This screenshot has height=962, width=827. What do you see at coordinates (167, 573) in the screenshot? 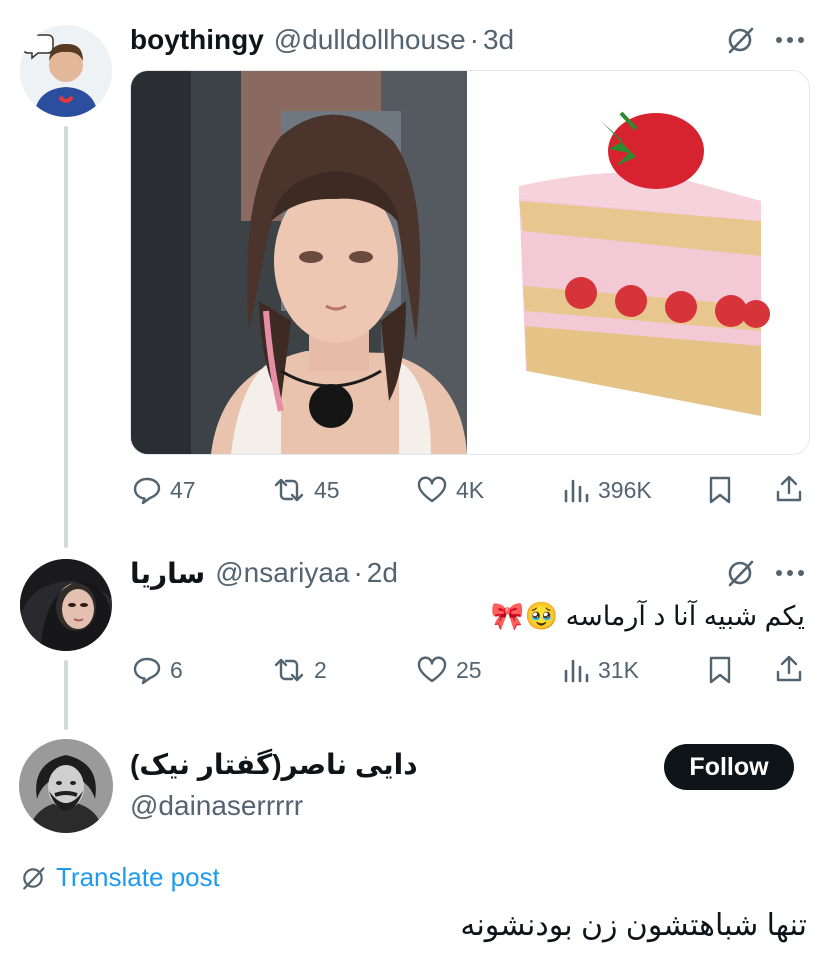
I see `display-name: ساریا` at bounding box center [167, 573].